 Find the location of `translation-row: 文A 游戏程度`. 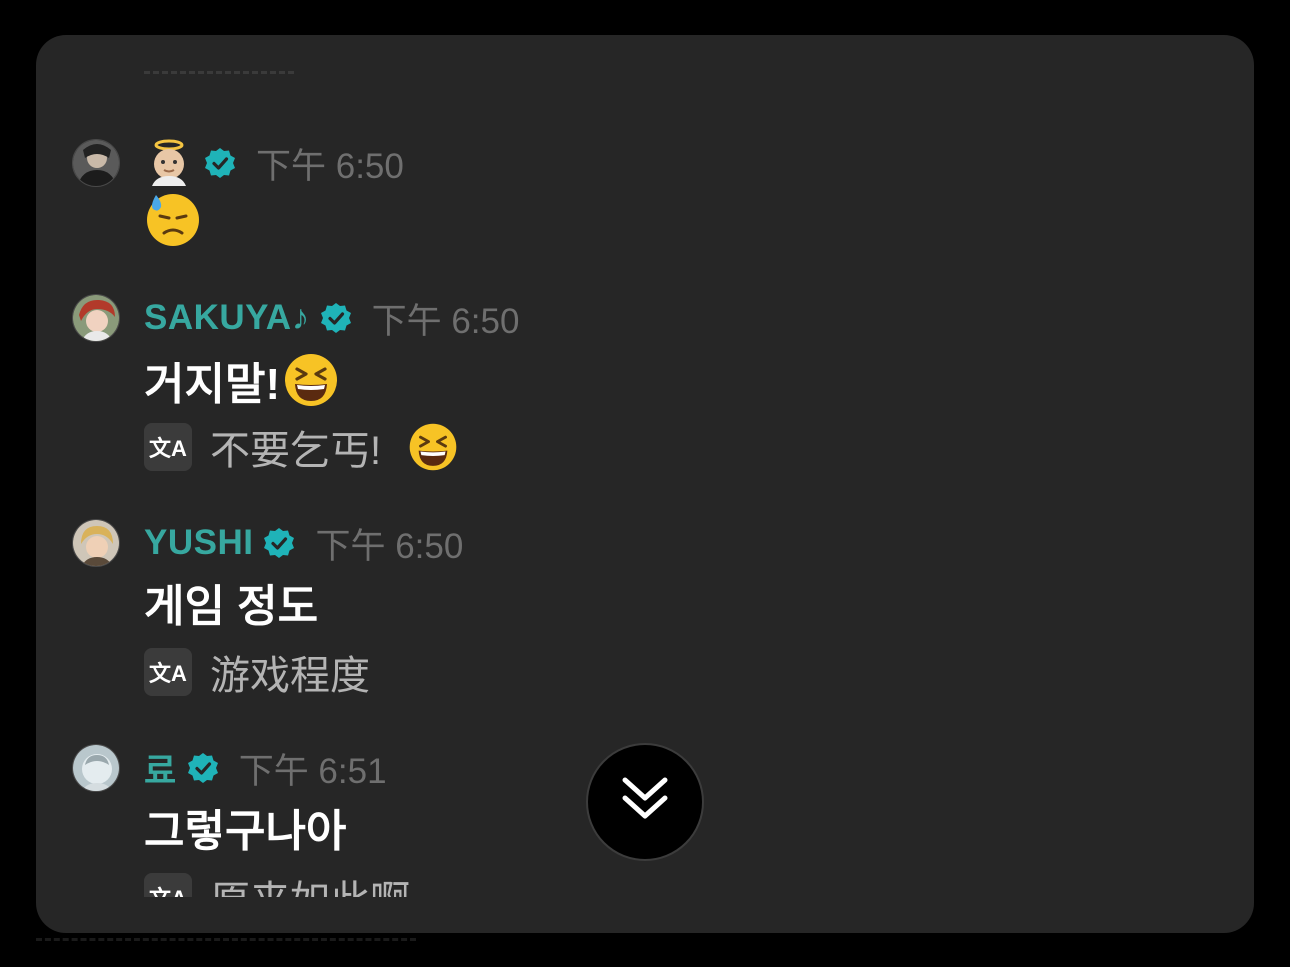

translation-row: 文A 游戏程度 is located at coordinates (257, 672).